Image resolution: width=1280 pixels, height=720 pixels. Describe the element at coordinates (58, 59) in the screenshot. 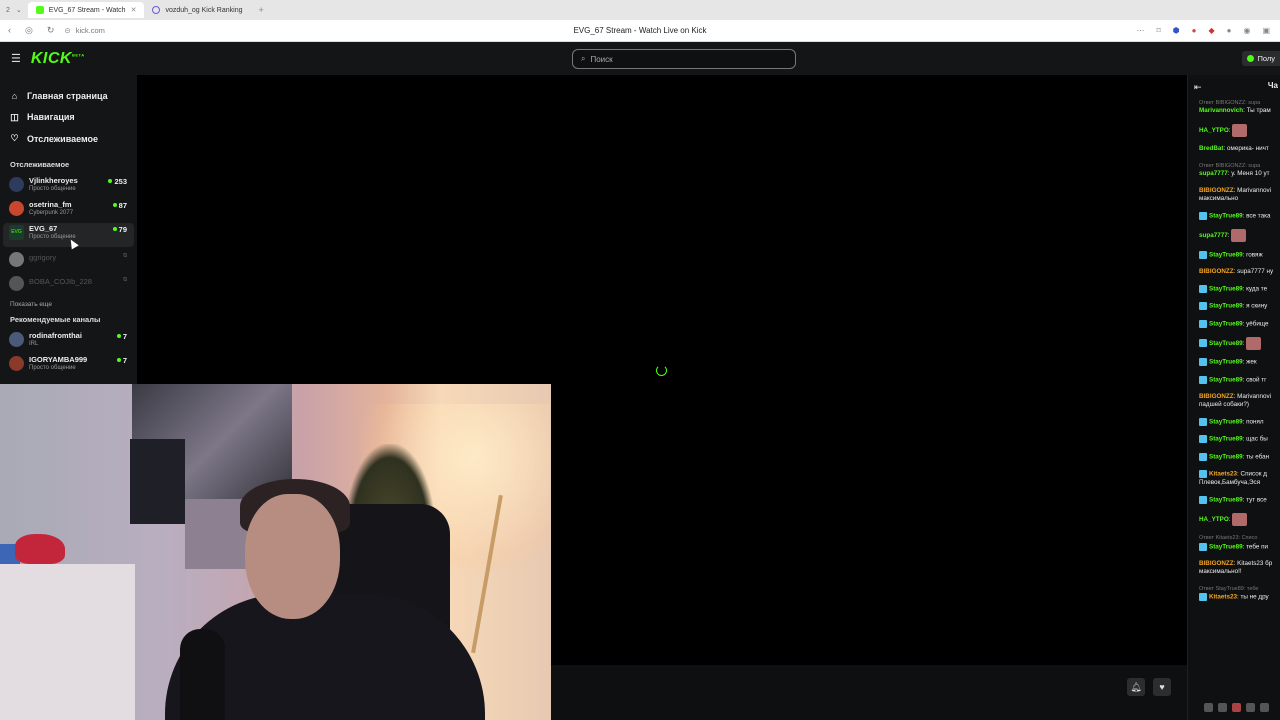

I see `kick-logo: KICKBETA` at that location.